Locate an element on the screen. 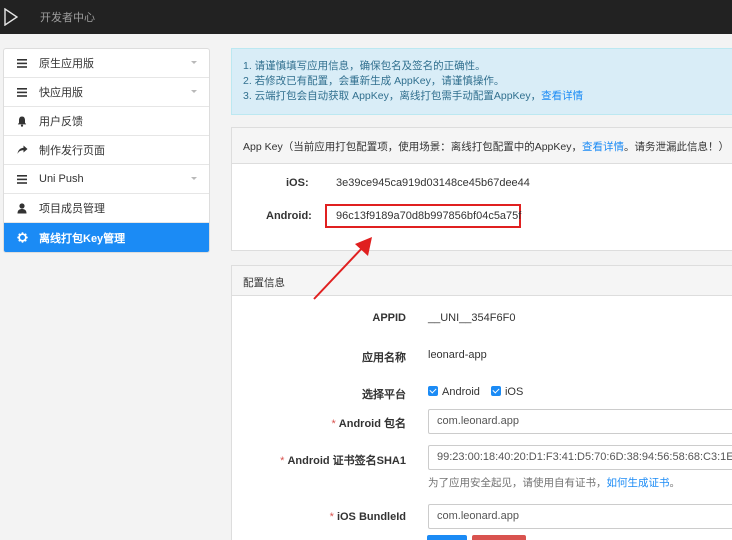 This screenshot has height=540, width=732. android-key-value: 96c13f9189a70d8b997856bf04c5a75f is located at coordinates (428, 216).